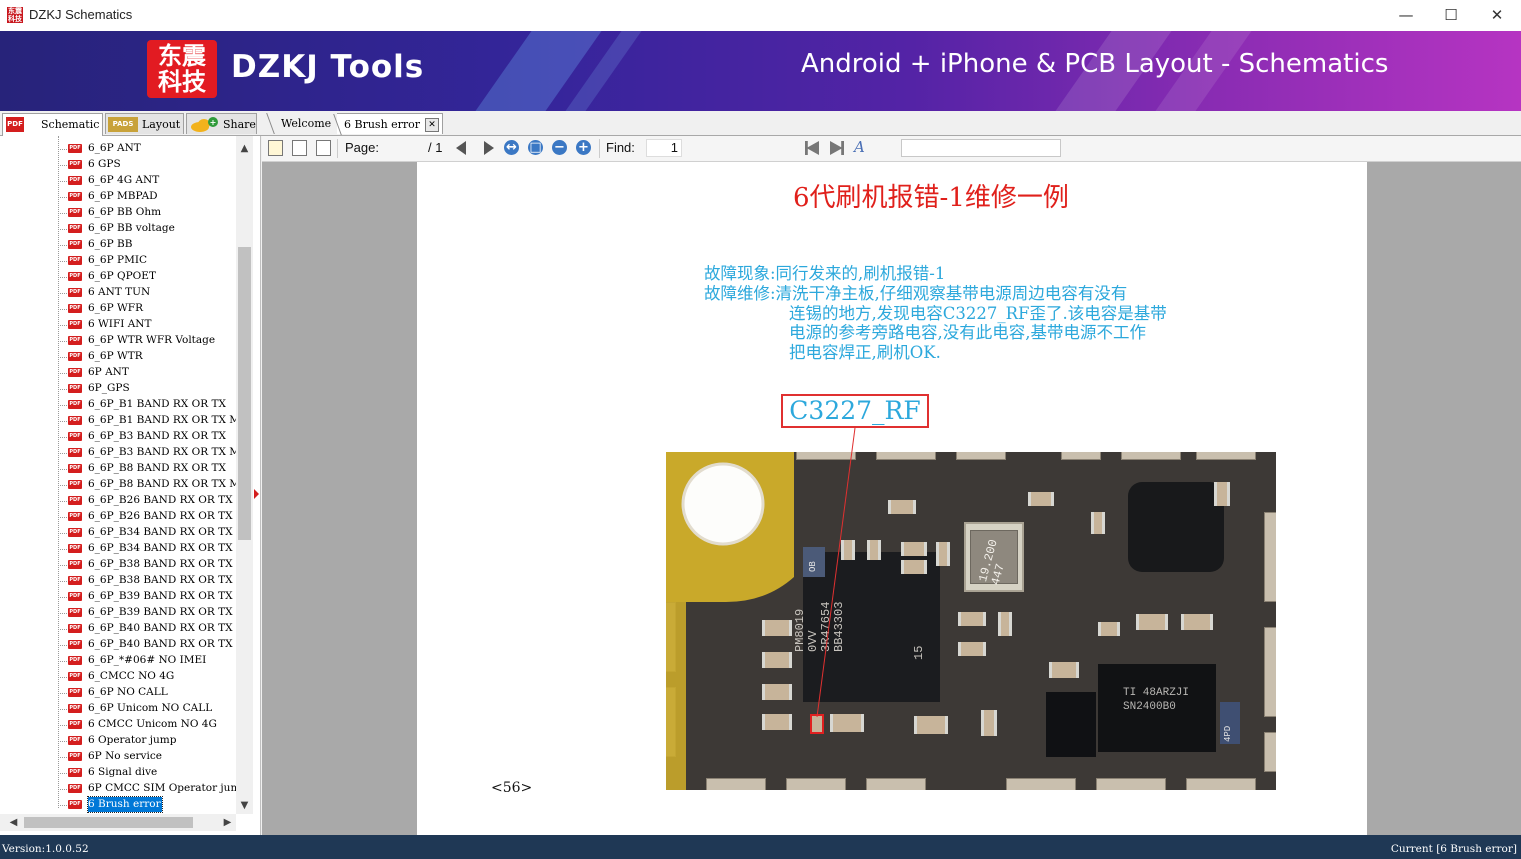 This screenshot has width=1521, height=859. I want to click on tree-item: PDF 6_6P_B3 BAND RX OR TX, so click(118, 437).